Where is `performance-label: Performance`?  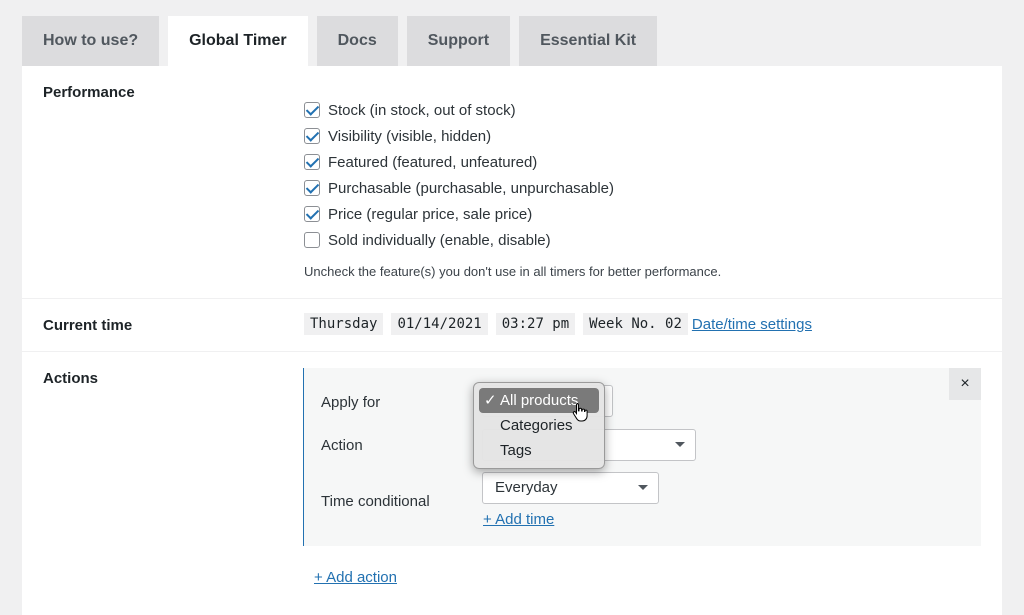 performance-label: Performance is located at coordinates (89, 92).